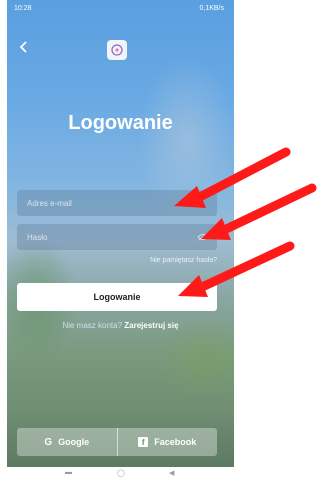  Describe the element at coordinates (232, 177) in the screenshot. I see `arrow-email` at that location.